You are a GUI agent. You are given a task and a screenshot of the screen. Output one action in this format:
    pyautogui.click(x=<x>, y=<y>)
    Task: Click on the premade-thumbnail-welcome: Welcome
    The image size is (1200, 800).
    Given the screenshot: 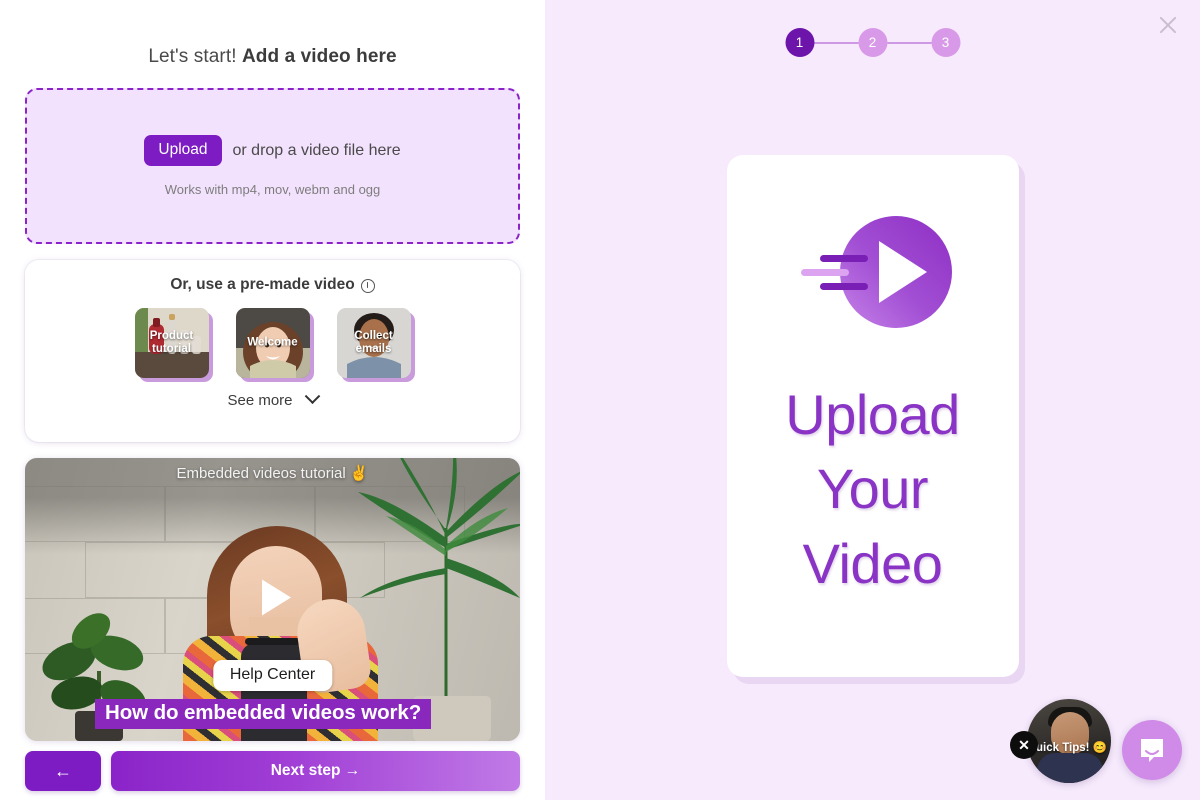 What is the action you would take?
    pyautogui.click(x=274, y=345)
    